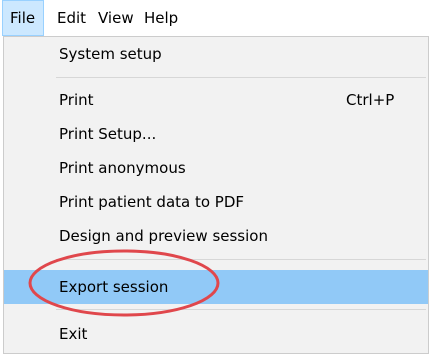 The image size is (431, 356). Describe the element at coordinates (216, 100) in the screenshot. I see `menu-item-print: Print Ctrl+P` at that location.